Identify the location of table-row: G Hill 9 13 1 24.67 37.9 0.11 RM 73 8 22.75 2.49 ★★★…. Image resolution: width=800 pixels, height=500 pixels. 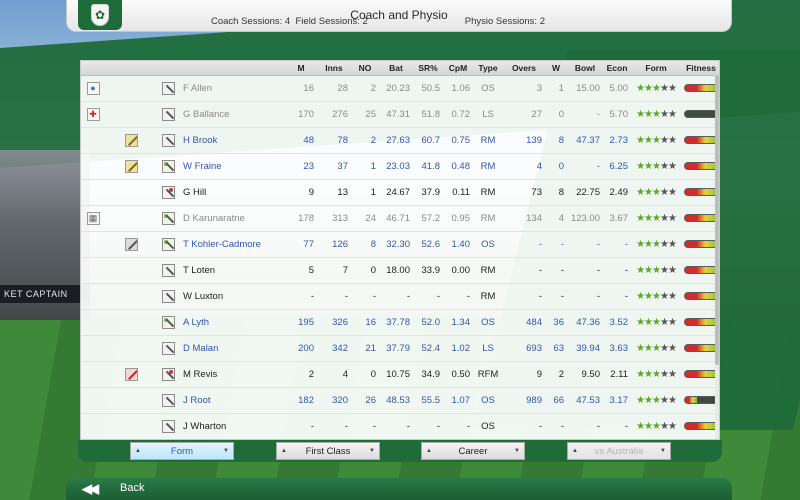
(400, 192).